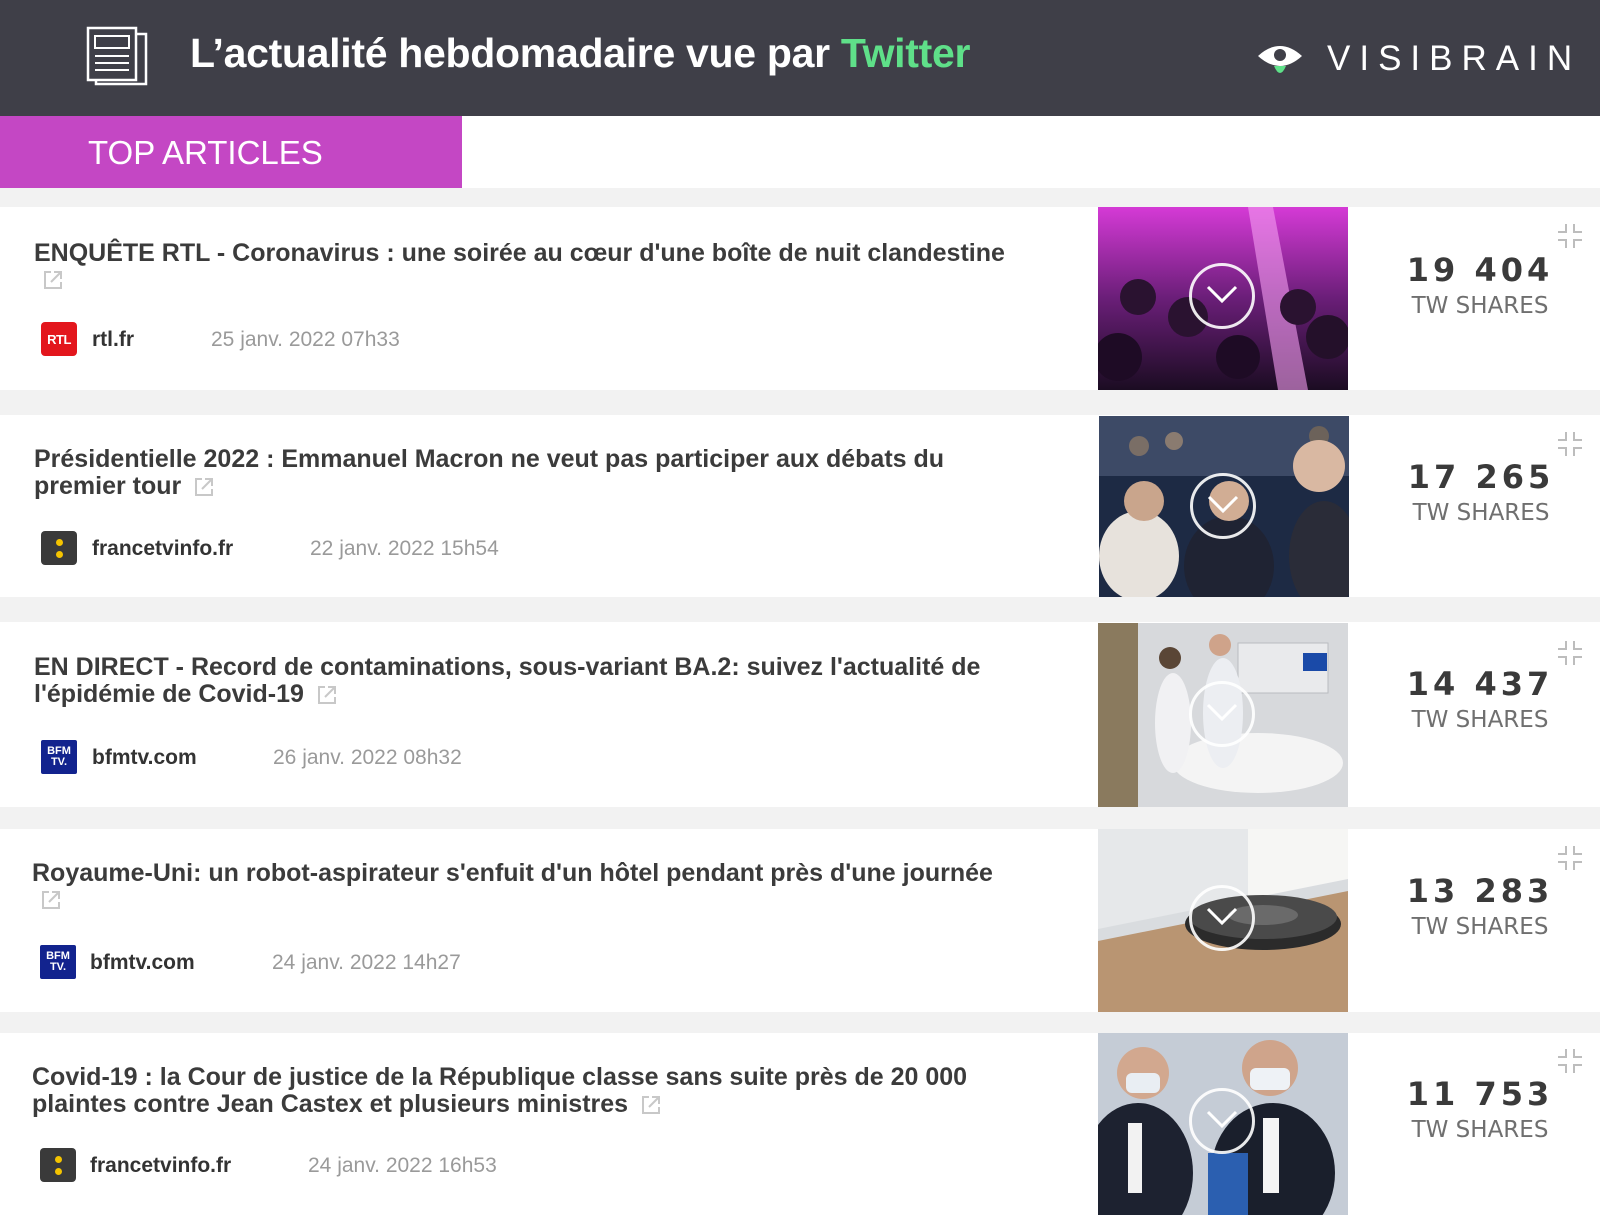 The width and height of the screenshot is (1600, 1215). I want to click on publish-date: 22 janv. 2022 15h54, so click(404, 548).